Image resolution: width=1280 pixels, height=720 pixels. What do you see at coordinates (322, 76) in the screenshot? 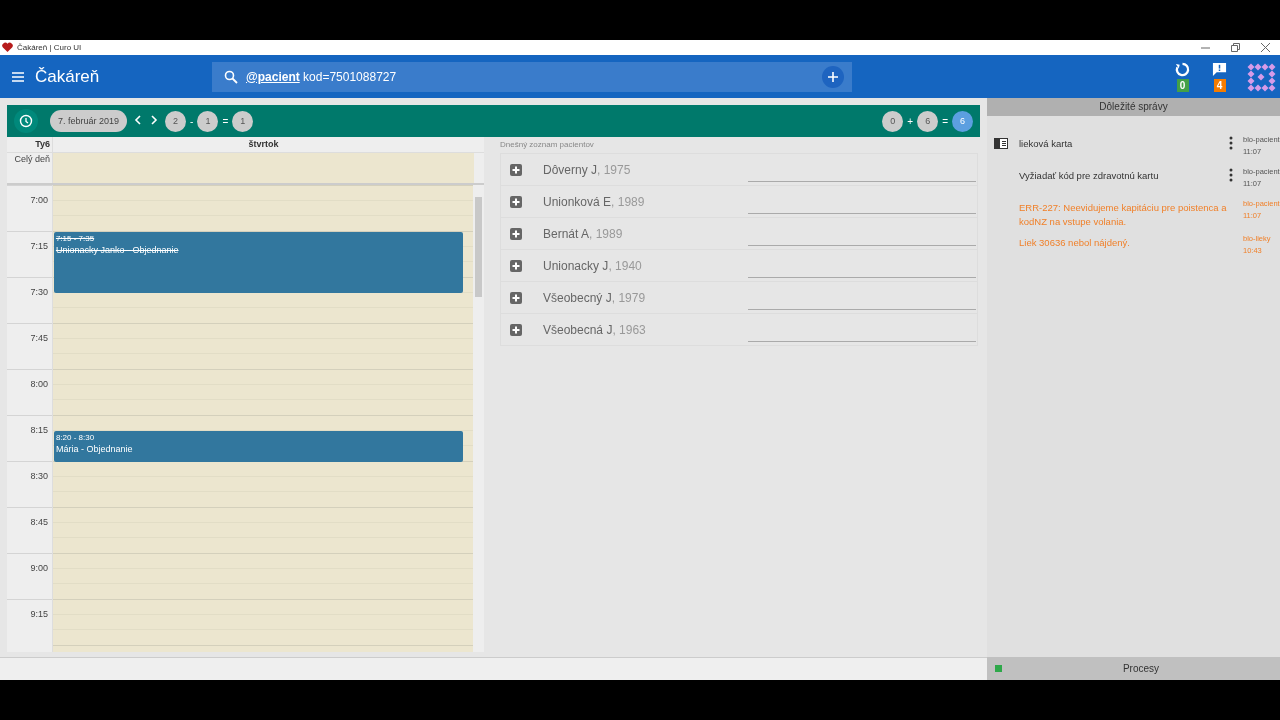
I see `search-query: @pacient kod=7501088727` at bounding box center [322, 76].